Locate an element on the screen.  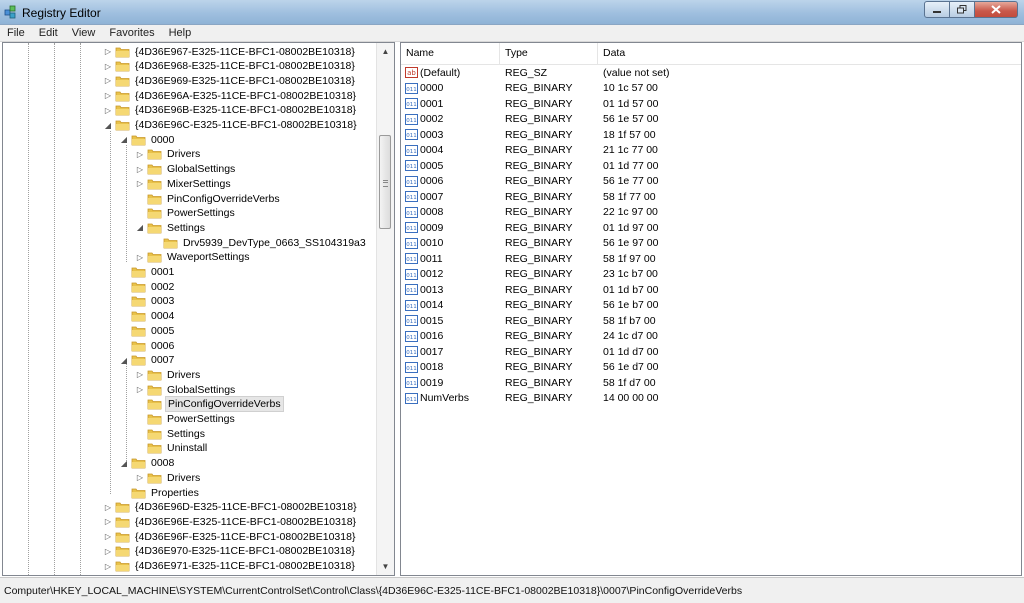
tree-node: ▷ {4D36E96F-E325-11CE-BFC1-08002BE10318} is located at coordinates (230, 536).